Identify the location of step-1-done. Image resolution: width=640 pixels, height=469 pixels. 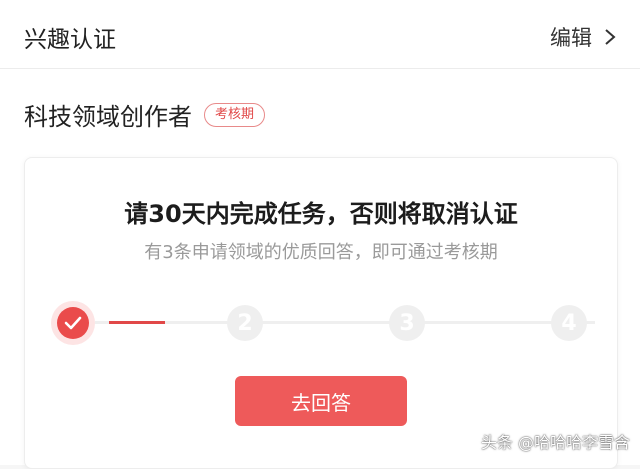
(73, 323).